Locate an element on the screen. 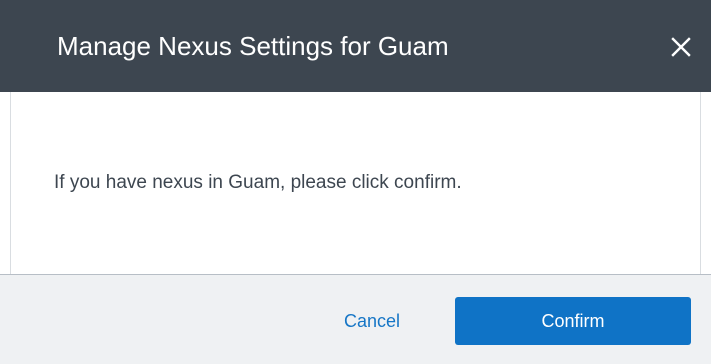 The image size is (711, 364). dialog-right-border is located at coordinates (700, 183).